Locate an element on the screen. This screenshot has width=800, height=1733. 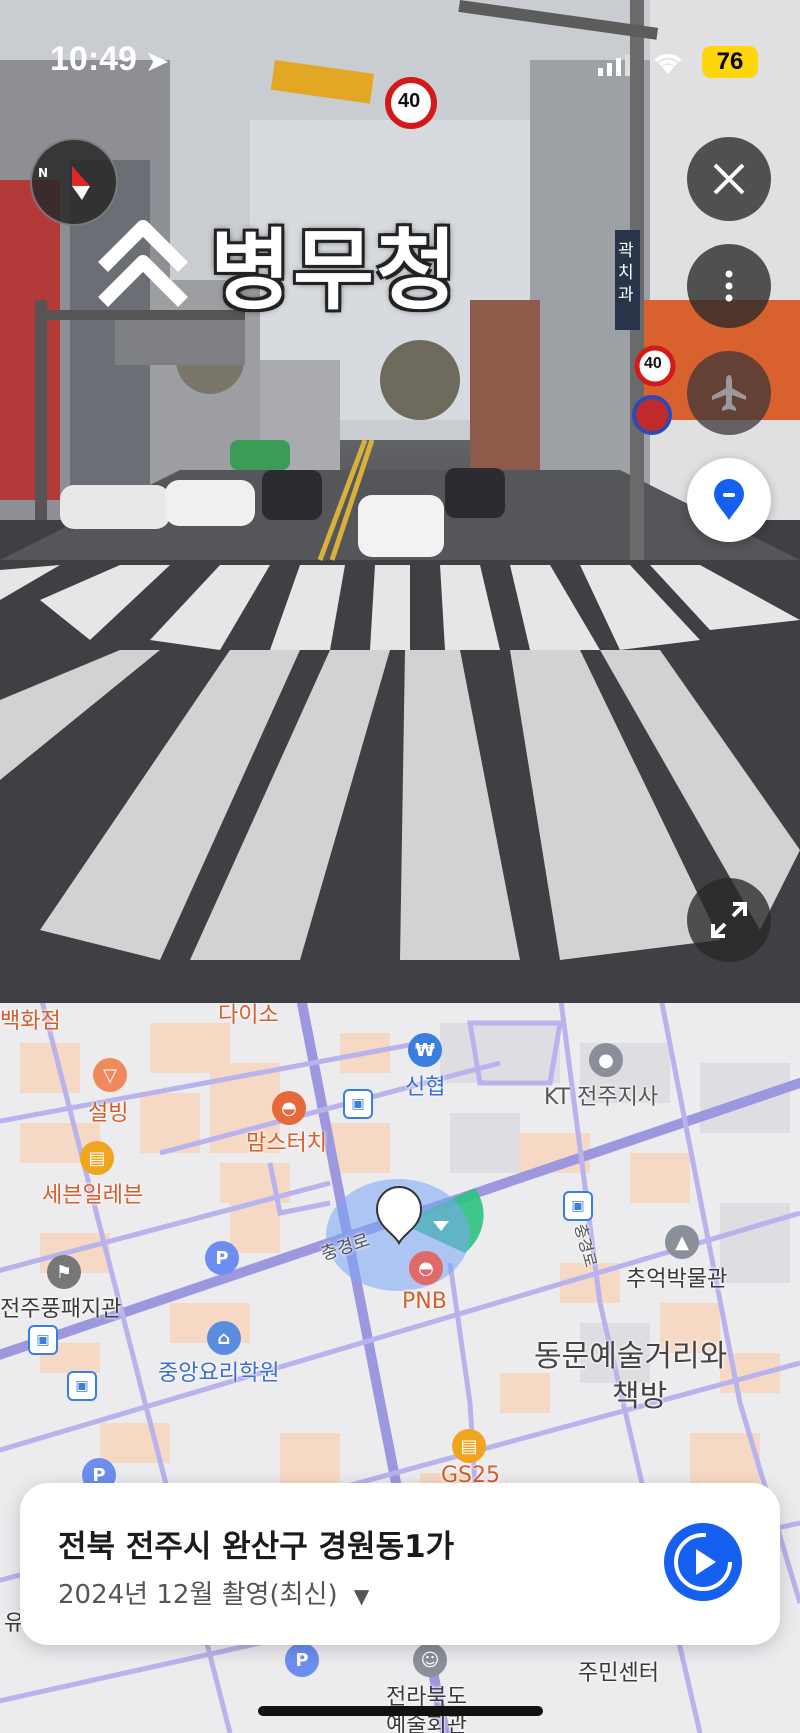
play-button is located at coordinates (703, 1562).